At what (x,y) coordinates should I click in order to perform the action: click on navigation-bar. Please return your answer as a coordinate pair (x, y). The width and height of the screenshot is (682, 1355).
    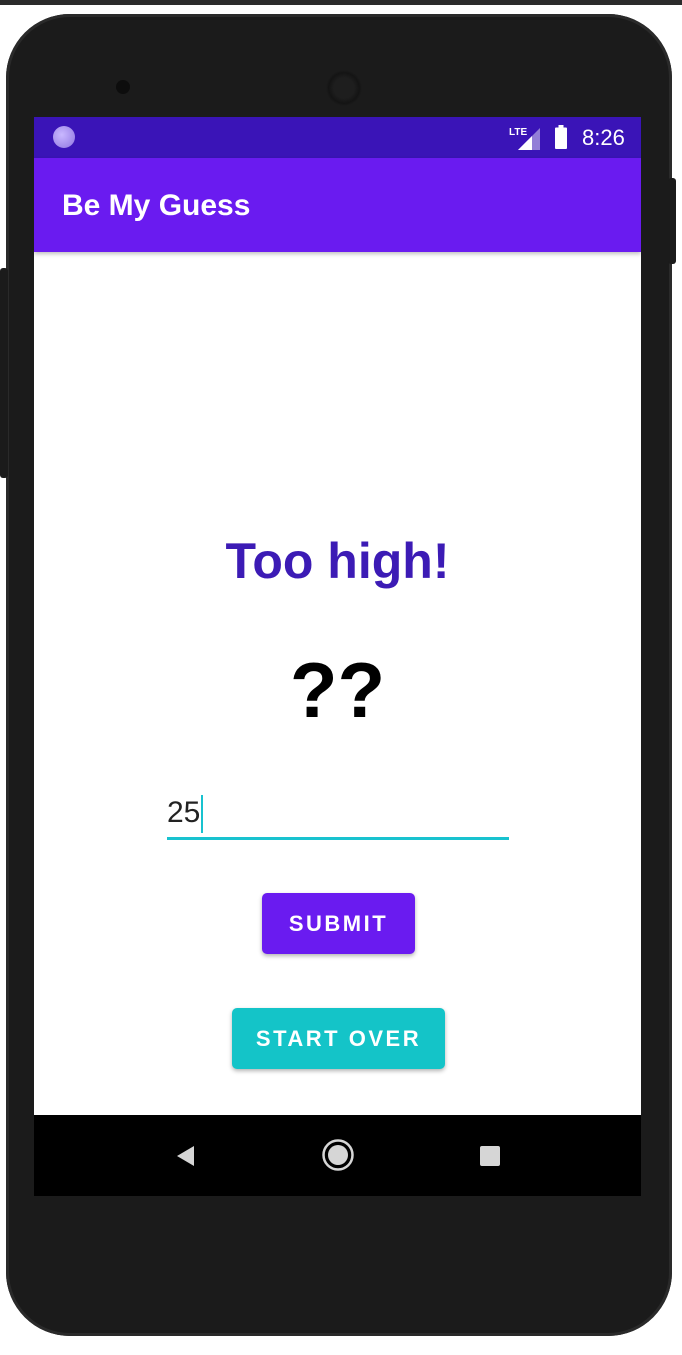
    Looking at the image, I should click on (337, 1155).